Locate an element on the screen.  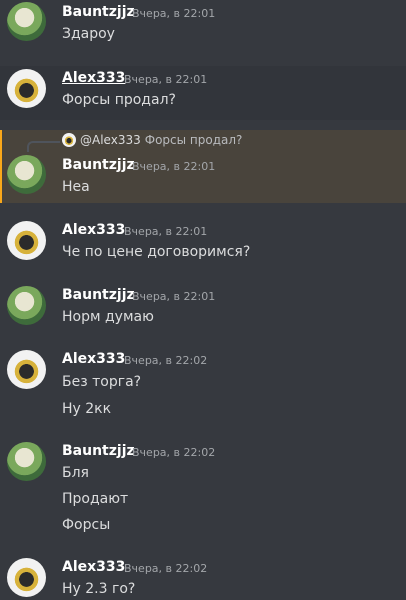
reply-username: @Alex333 is located at coordinates (110, 140).